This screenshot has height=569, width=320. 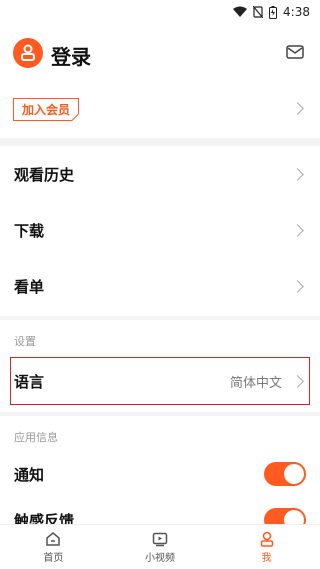 What do you see at coordinates (266, 558) in the screenshot?
I see `nav-label: 我` at bounding box center [266, 558].